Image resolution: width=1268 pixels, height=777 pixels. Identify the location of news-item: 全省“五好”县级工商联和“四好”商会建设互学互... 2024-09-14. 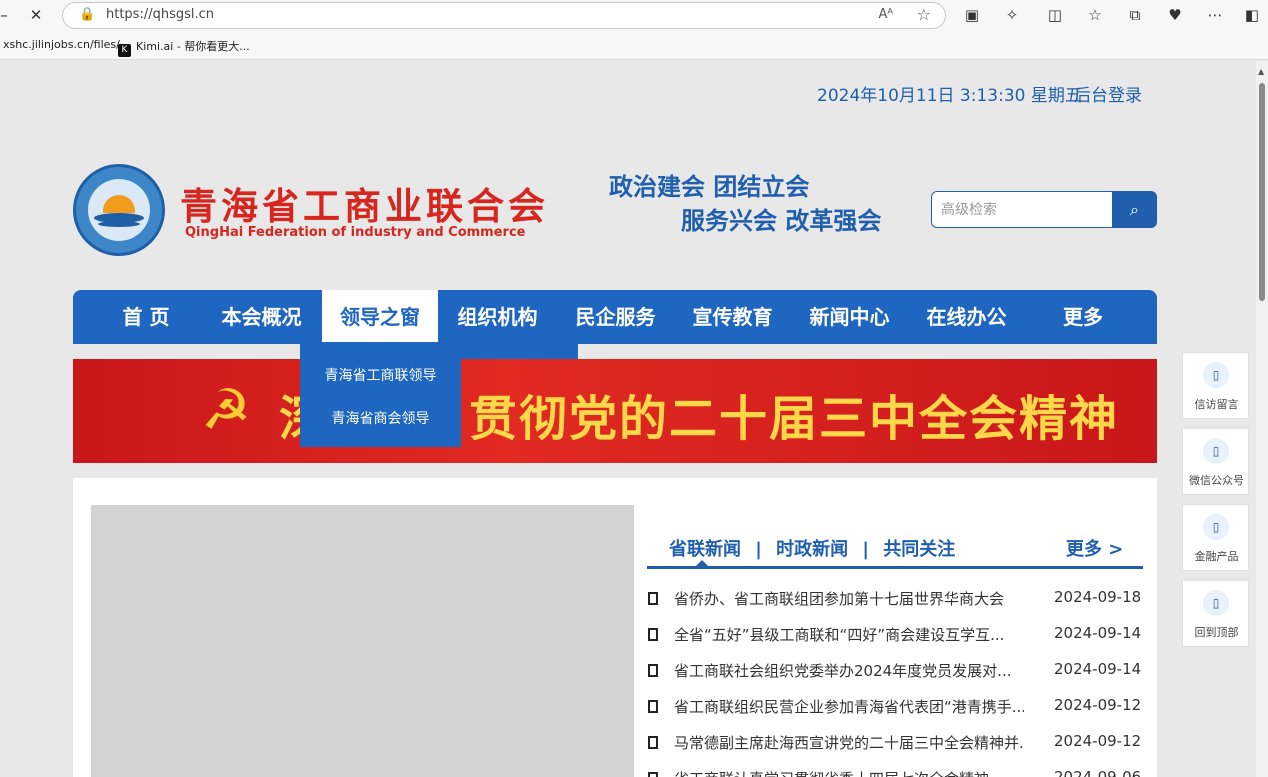
(895, 636).